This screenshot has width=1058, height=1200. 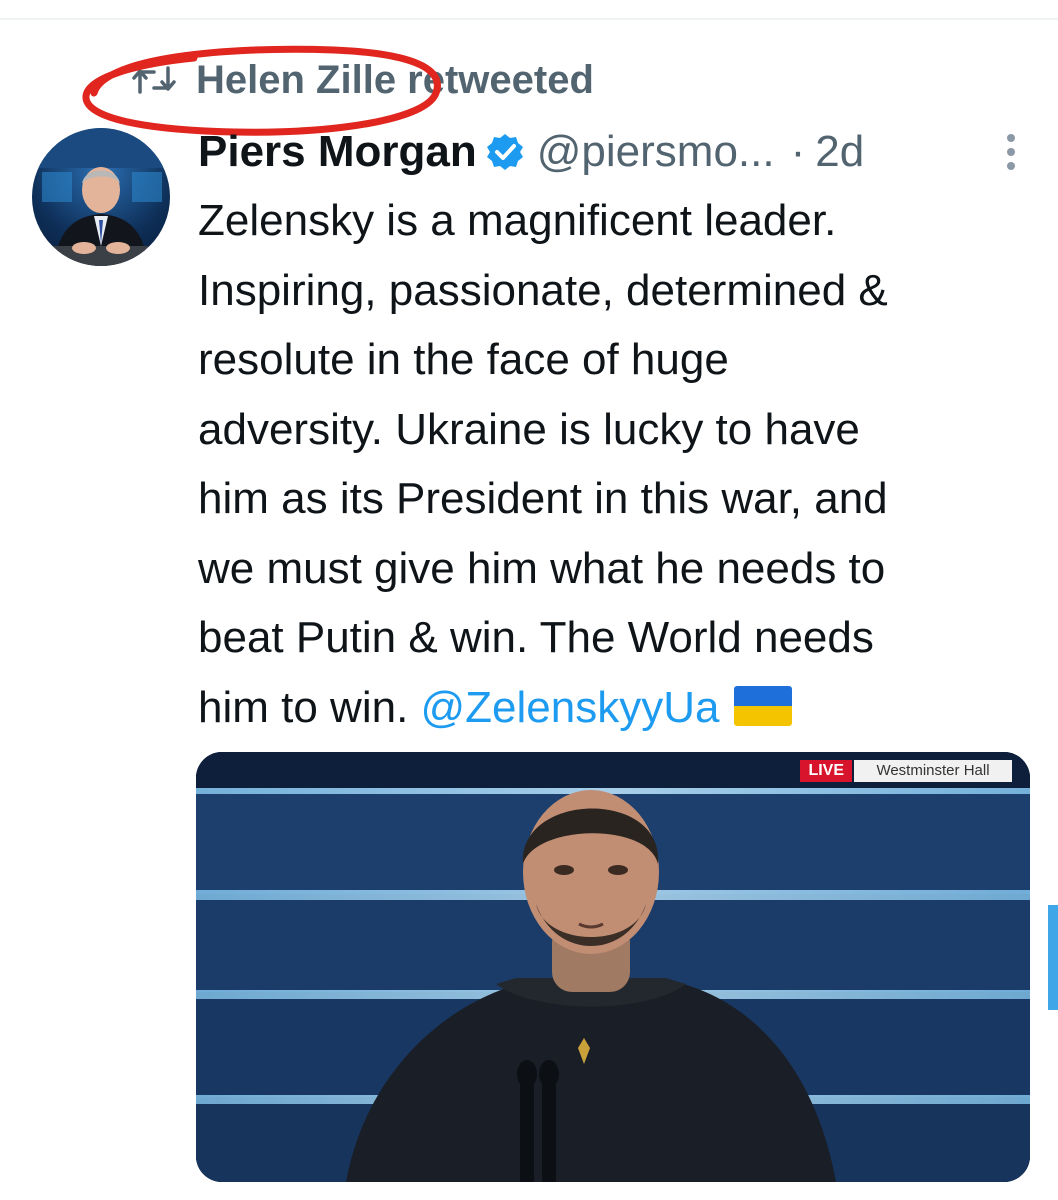 I want to click on avatar-portrait, so click(x=101, y=197).